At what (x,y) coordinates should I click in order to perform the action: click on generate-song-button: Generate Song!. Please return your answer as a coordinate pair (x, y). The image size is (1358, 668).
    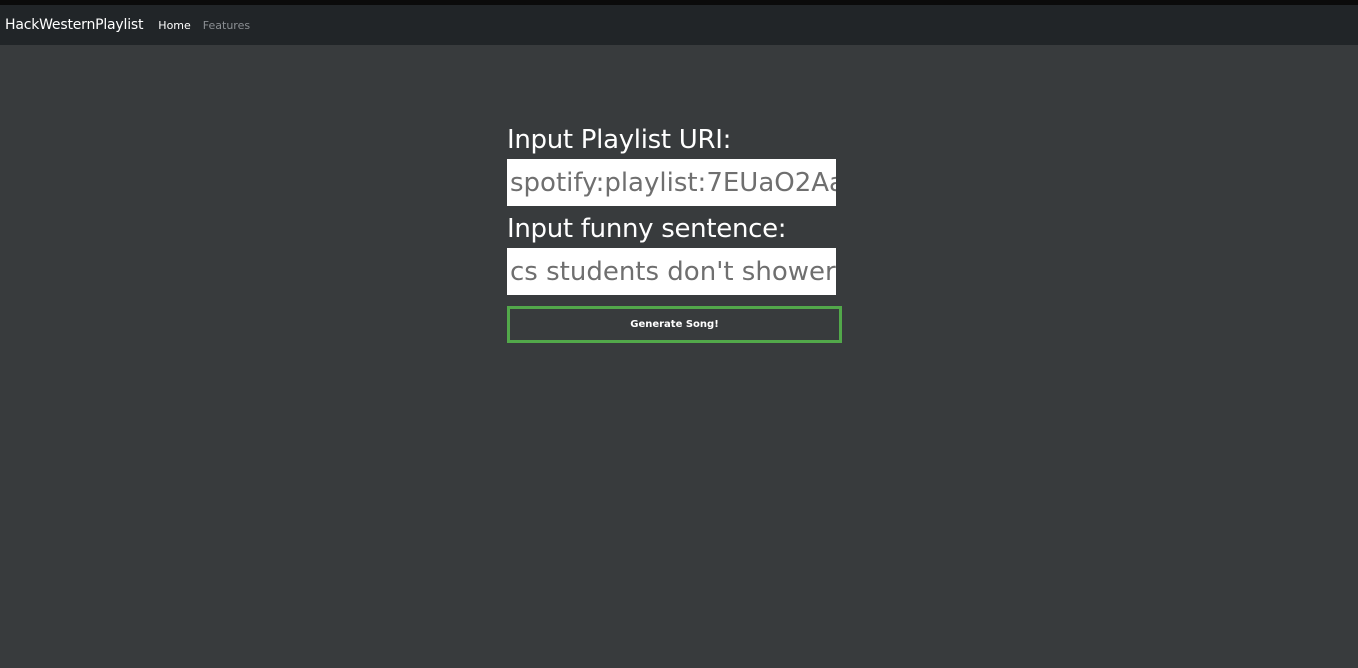
    Looking at the image, I should click on (674, 324).